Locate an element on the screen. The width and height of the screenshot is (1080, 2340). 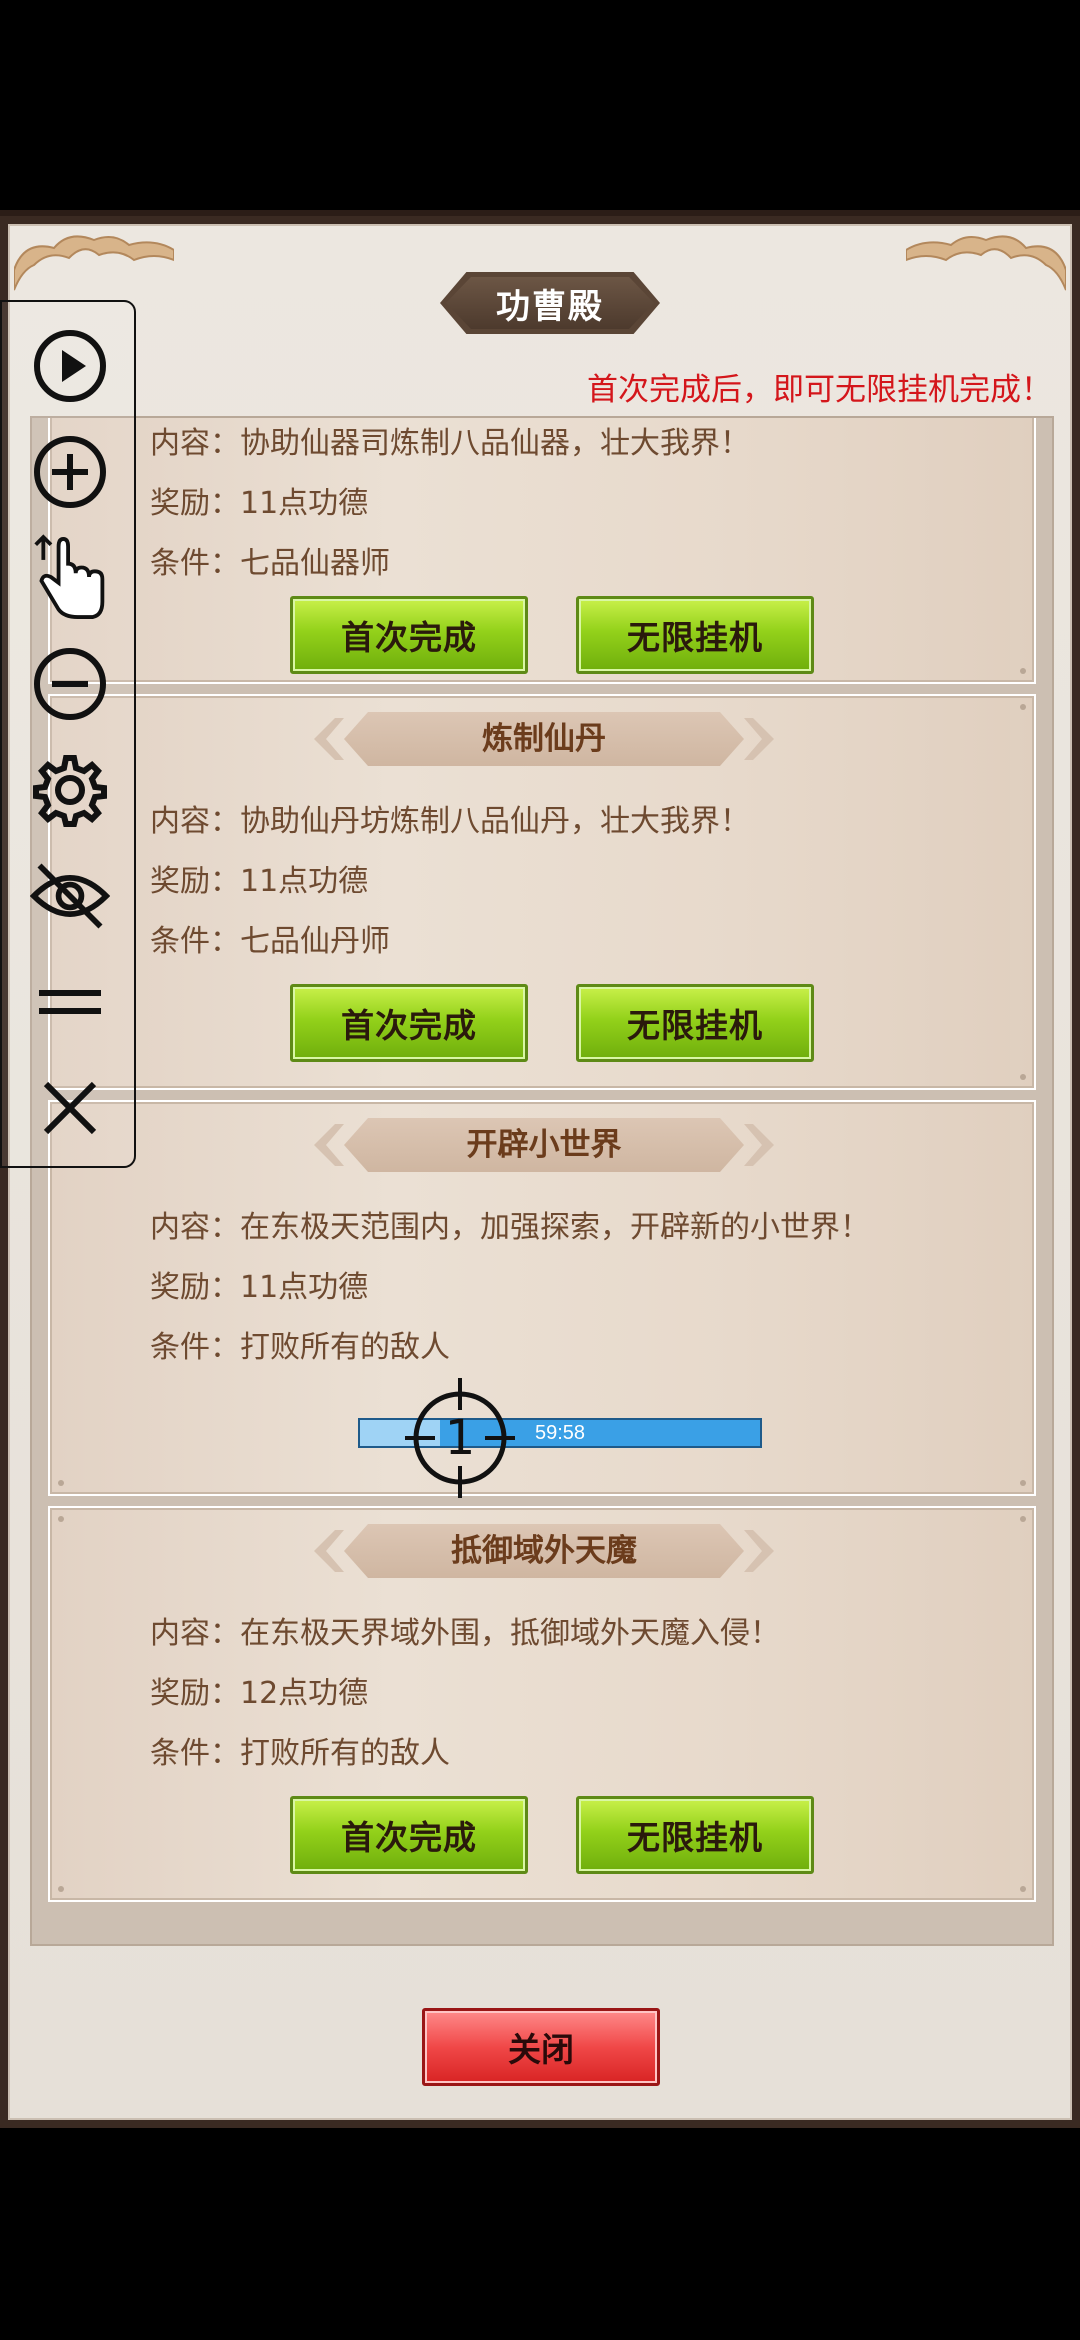
cloud-ornament-right is located at coordinates (986, 263).